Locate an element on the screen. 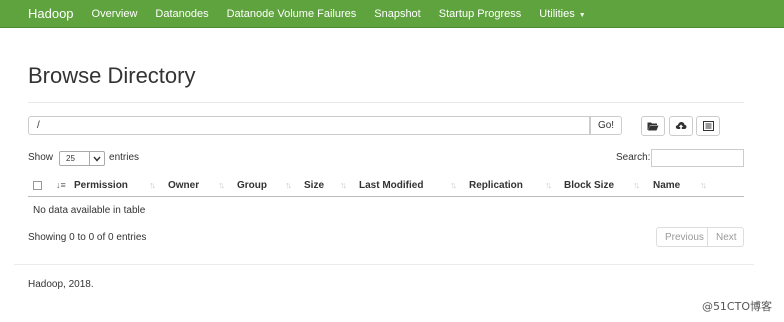  column-header-last-modified: Last Modified is located at coordinates (391, 185).